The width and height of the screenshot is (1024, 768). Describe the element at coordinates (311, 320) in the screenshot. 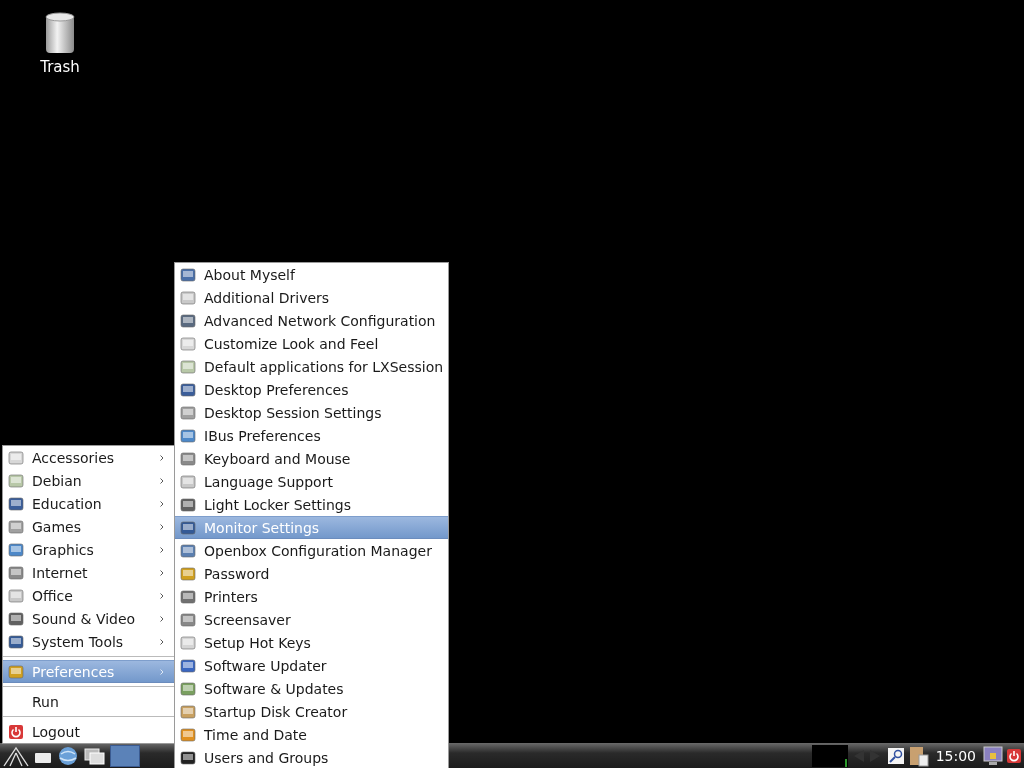

I see `menu-item: Advanced Network Configuration` at that location.